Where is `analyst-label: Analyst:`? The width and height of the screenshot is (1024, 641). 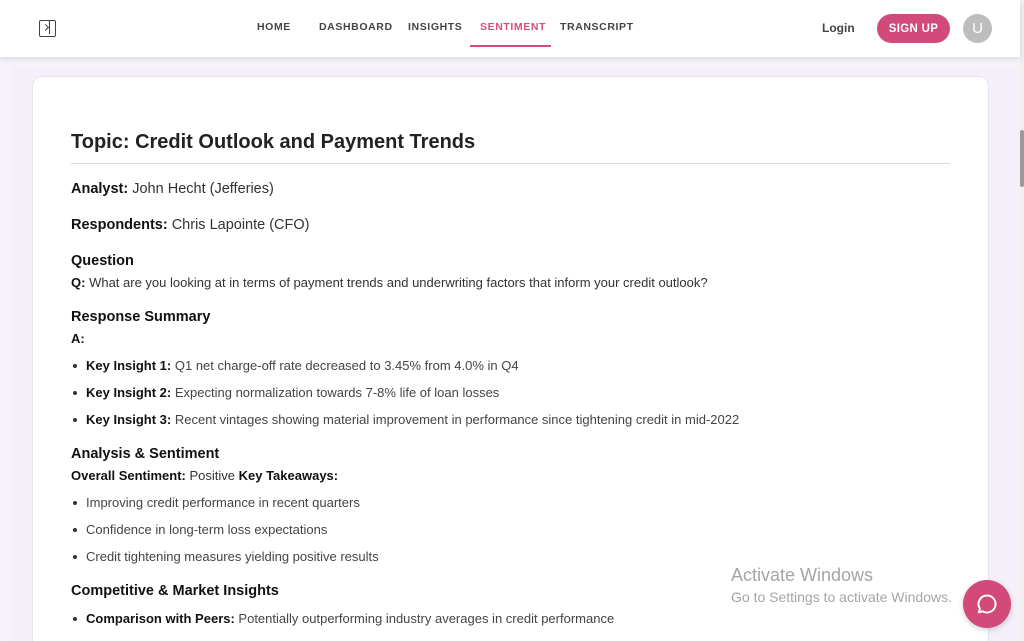 analyst-label: Analyst: is located at coordinates (100, 189).